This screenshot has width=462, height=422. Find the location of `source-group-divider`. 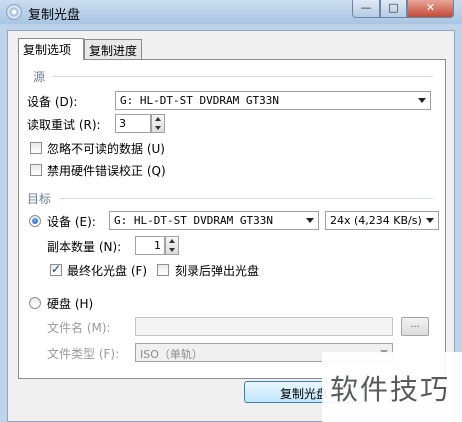

source-group-divider is located at coordinates (243, 76).